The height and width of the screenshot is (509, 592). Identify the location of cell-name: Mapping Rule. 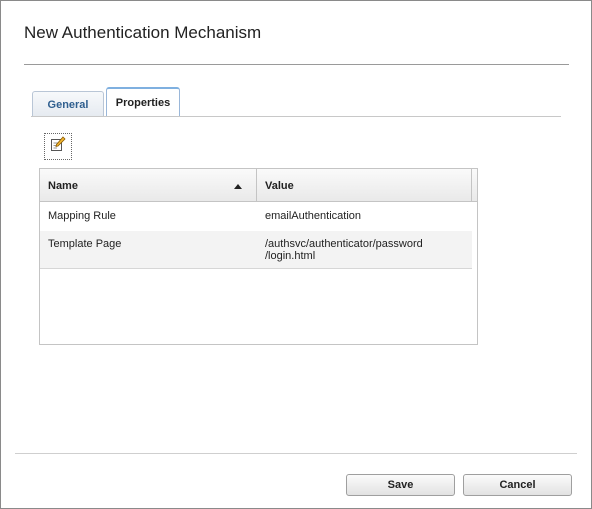
(82, 216).